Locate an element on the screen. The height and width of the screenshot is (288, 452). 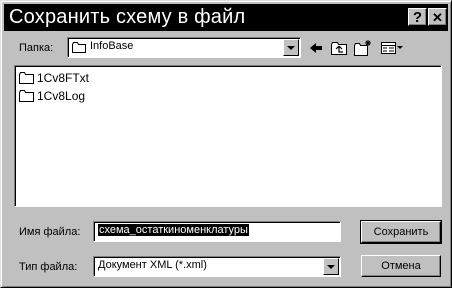
filetype-select: Документ XML (*.xml) is located at coordinates (217, 266).